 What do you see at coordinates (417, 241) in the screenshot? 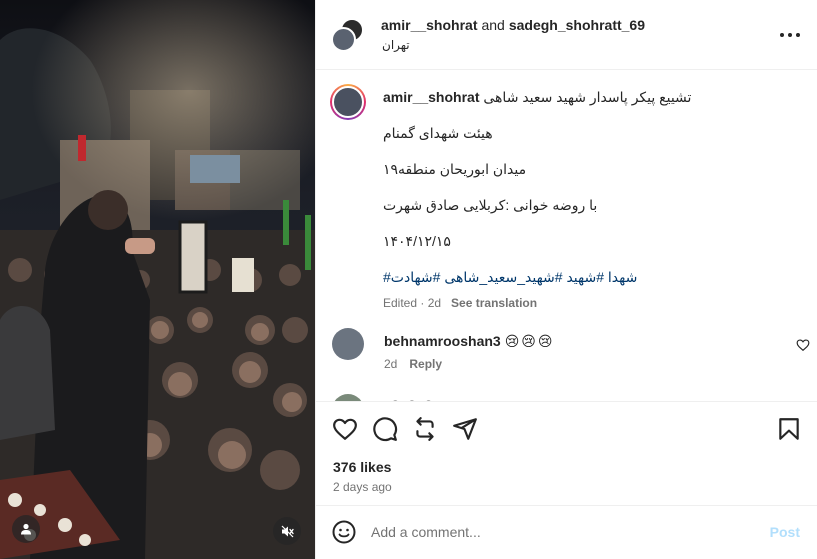
I see `caption-line: ۱۴۰۴/۱۲/۱۵` at bounding box center [417, 241].